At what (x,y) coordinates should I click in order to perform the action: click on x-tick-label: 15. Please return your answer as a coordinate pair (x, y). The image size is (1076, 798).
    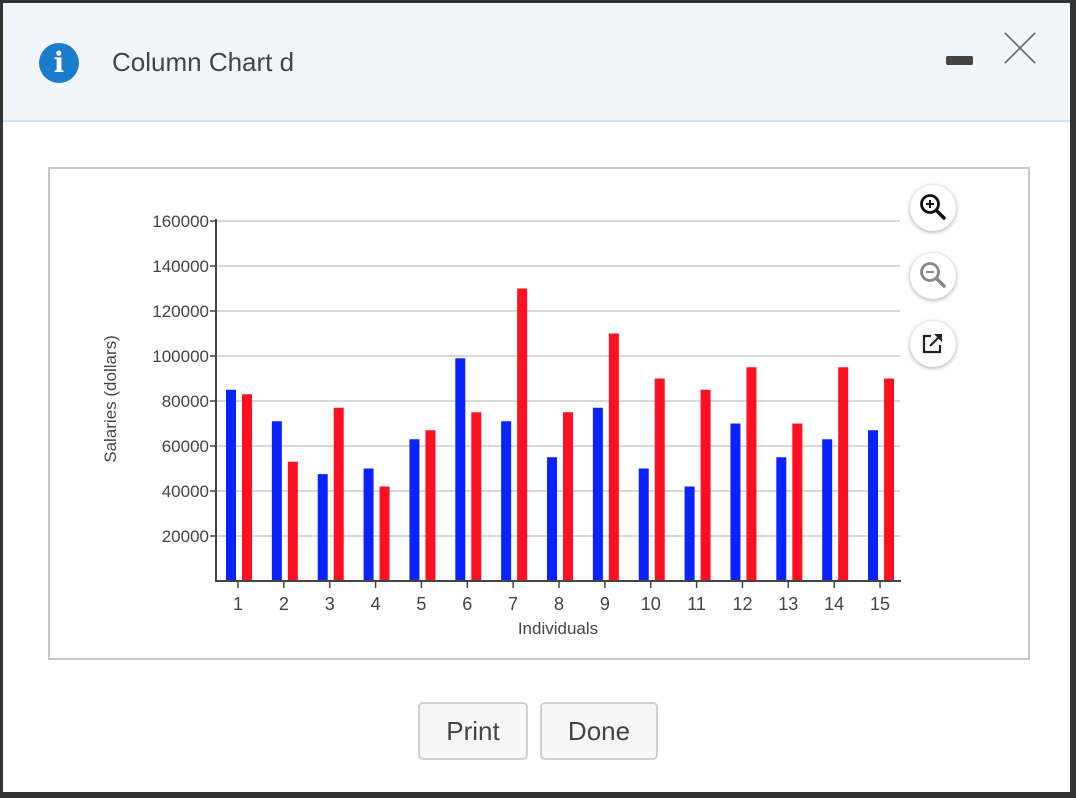
    Looking at the image, I should click on (880, 604).